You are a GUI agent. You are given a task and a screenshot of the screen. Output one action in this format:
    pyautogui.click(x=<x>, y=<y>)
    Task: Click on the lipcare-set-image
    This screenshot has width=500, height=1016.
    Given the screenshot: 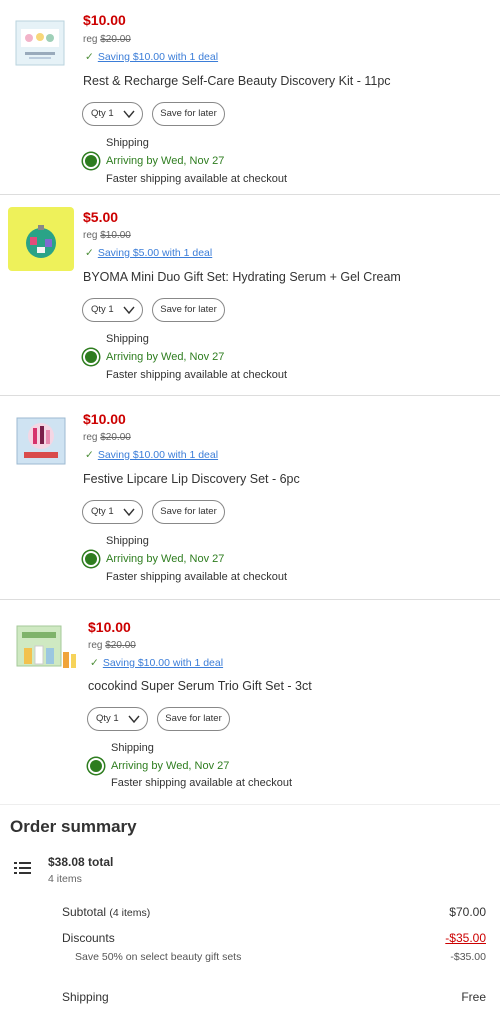 What is the action you would take?
    pyautogui.click(x=41, y=441)
    